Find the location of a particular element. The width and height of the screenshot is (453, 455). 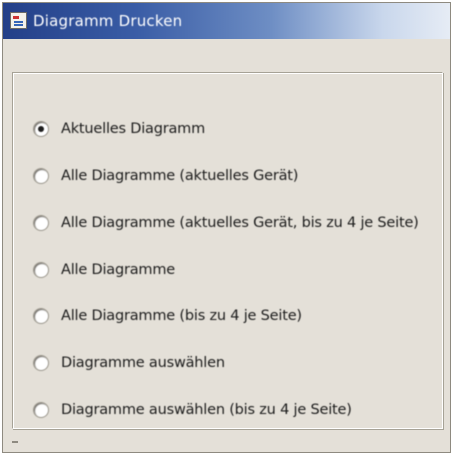

option-label: Diagramme auswählen (bis zu 4 je Seite) is located at coordinates (206, 410).